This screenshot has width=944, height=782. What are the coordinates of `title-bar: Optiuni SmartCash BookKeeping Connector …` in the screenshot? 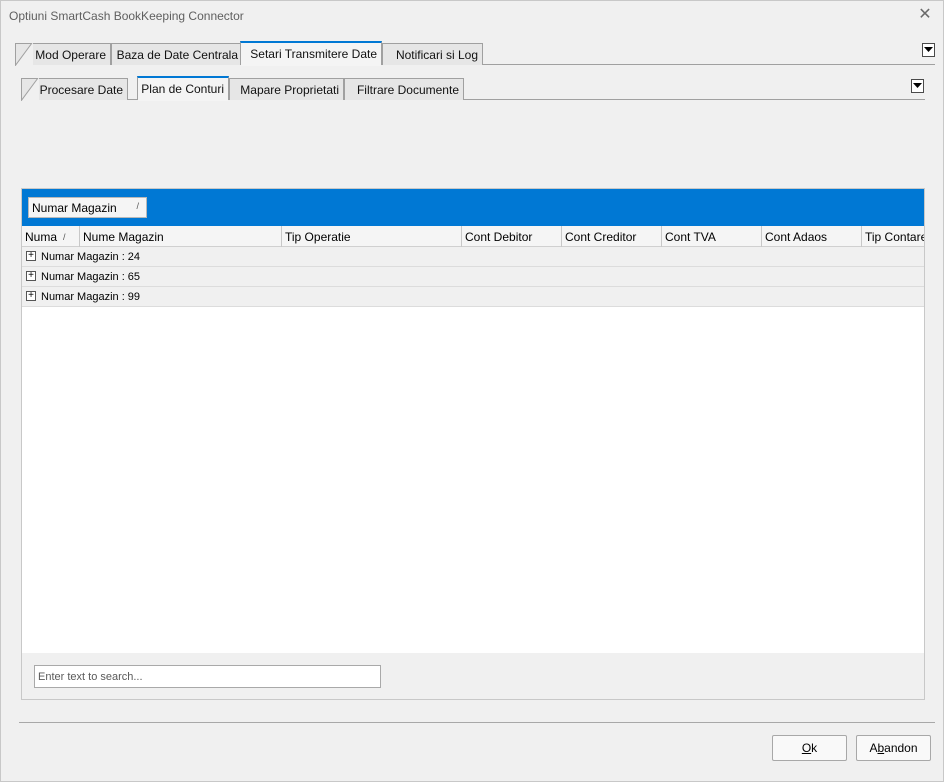 It's located at (472, 16).